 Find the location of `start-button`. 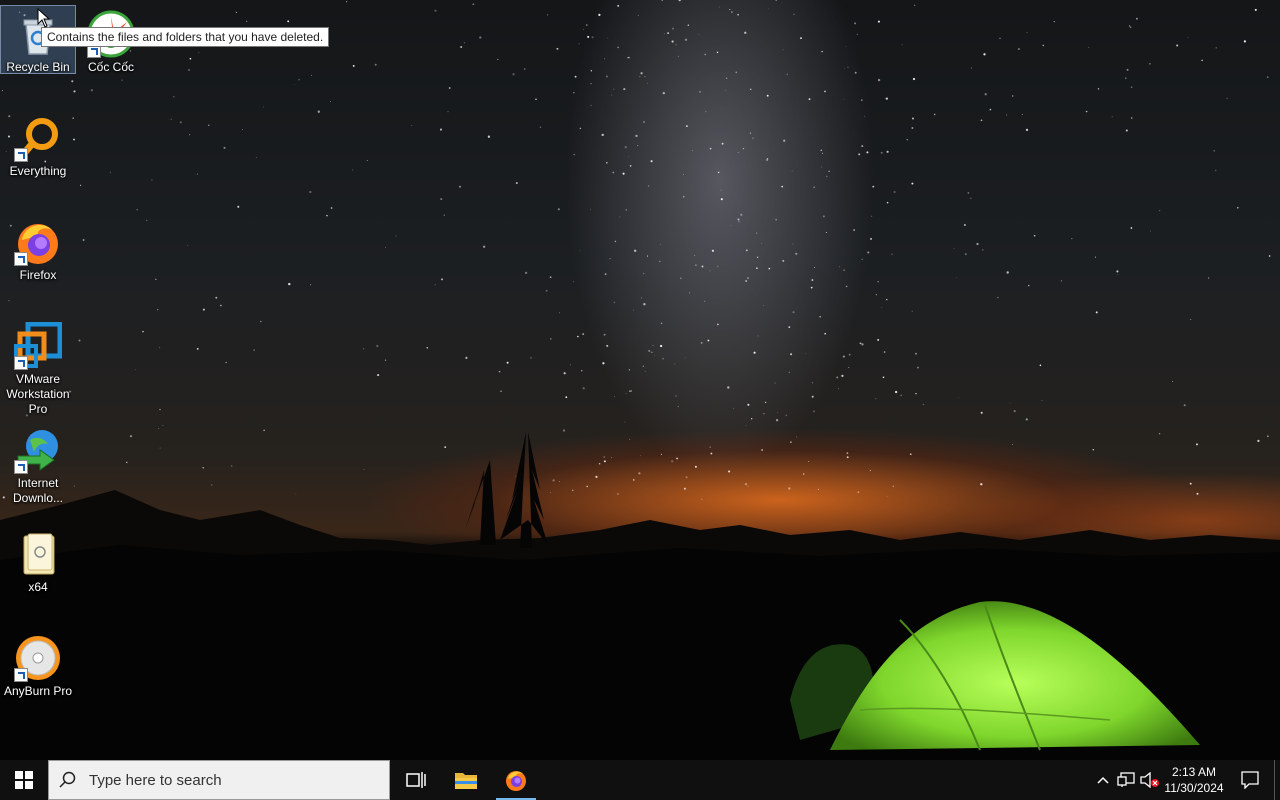

start-button is located at coordinates (24, 780).